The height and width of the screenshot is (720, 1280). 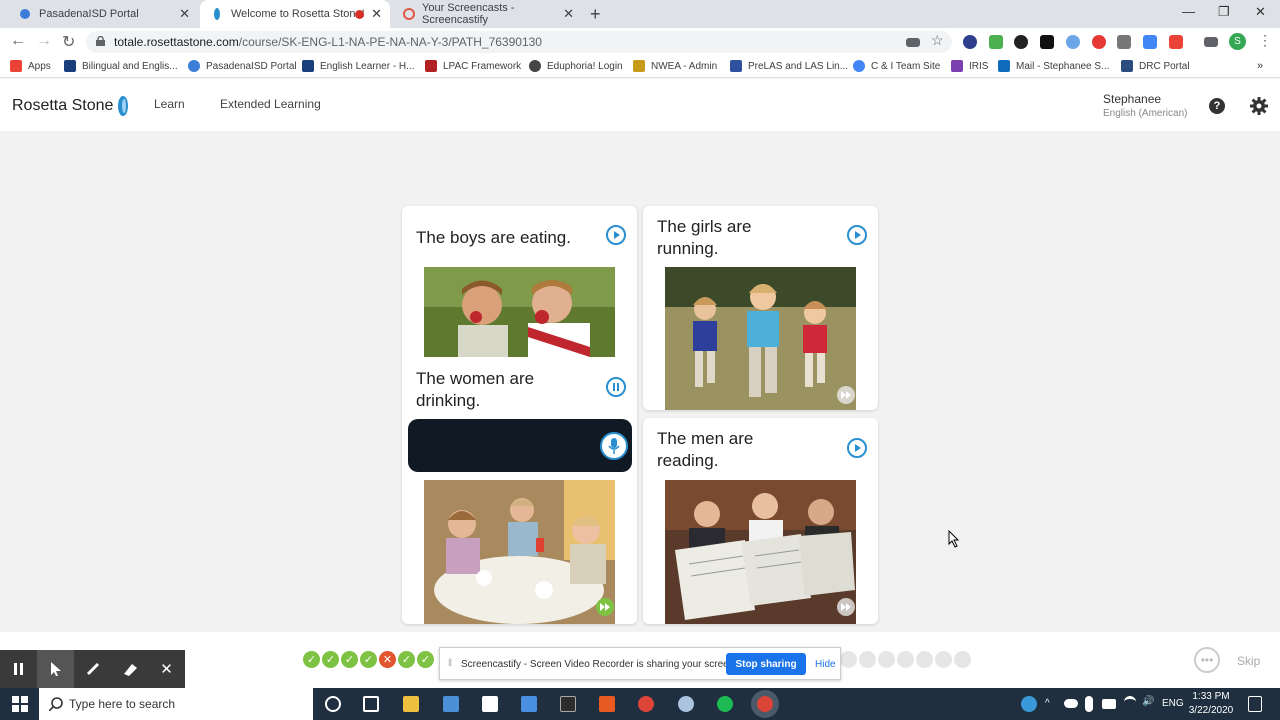 I want to click on eraser-tool-icon, so click(x=129, y=669).